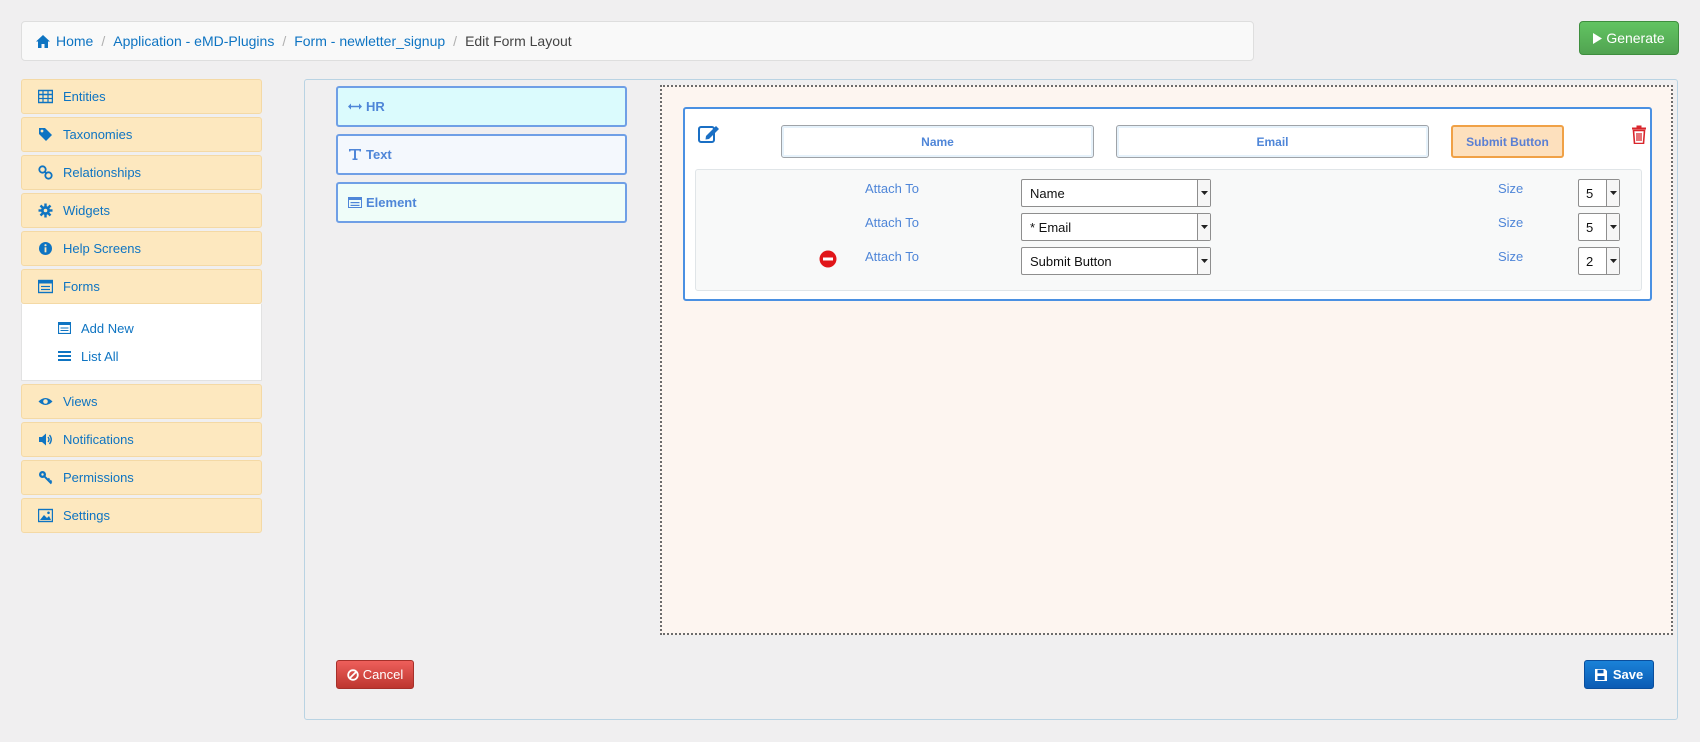  I want to click on info-icon, so click(45, 248).